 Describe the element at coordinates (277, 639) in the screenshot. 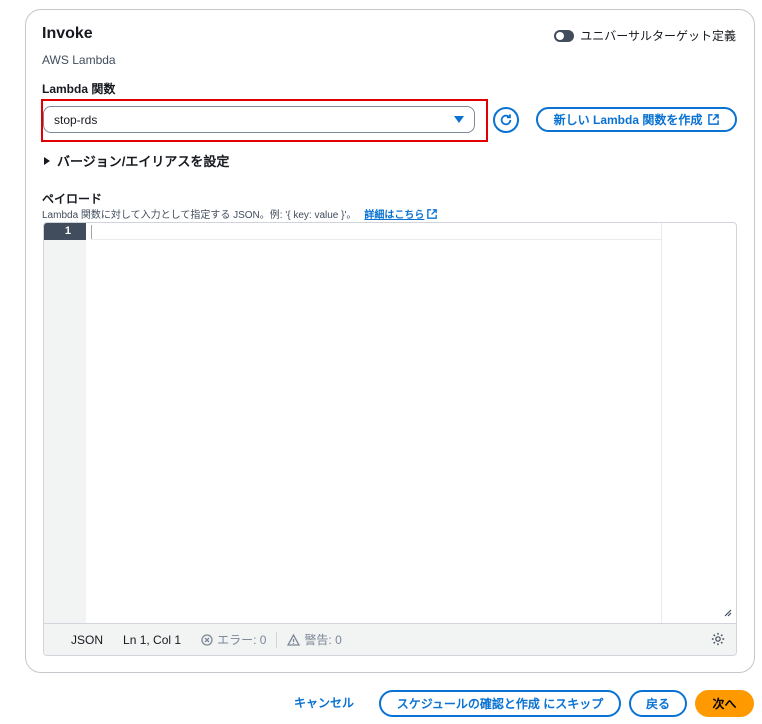

I see `divider` at that location.